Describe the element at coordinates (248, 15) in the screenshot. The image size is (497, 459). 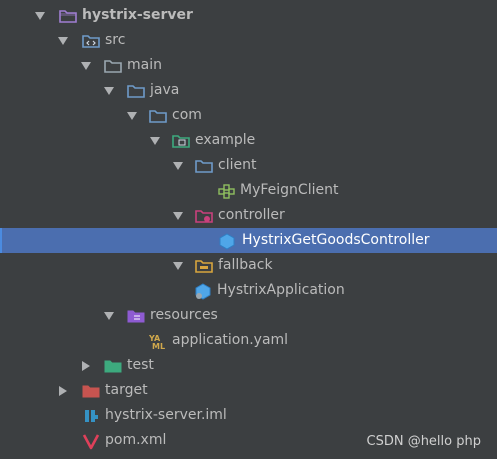
I see `tree-row-hystrix-server: hystrix-server` at that location.